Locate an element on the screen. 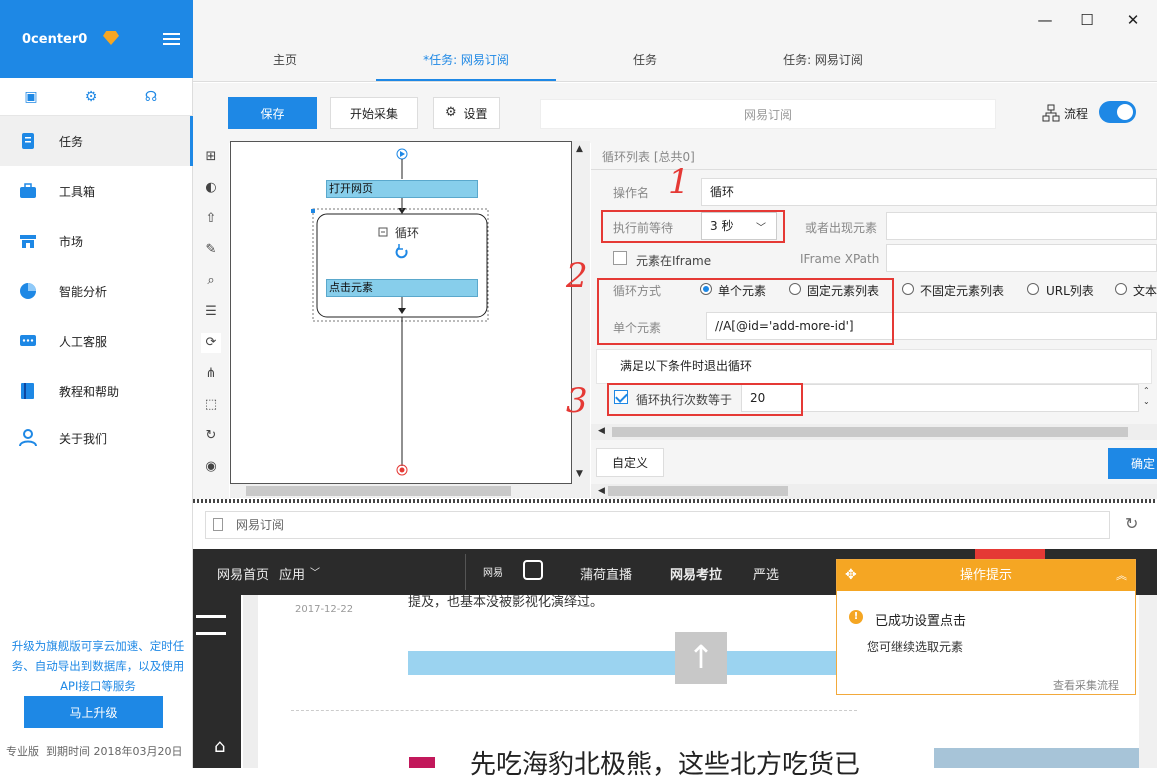 The height and width of the screenshot is (781, 1157). back-to-top-icon: ↑ is located at coordinates (701, 658).